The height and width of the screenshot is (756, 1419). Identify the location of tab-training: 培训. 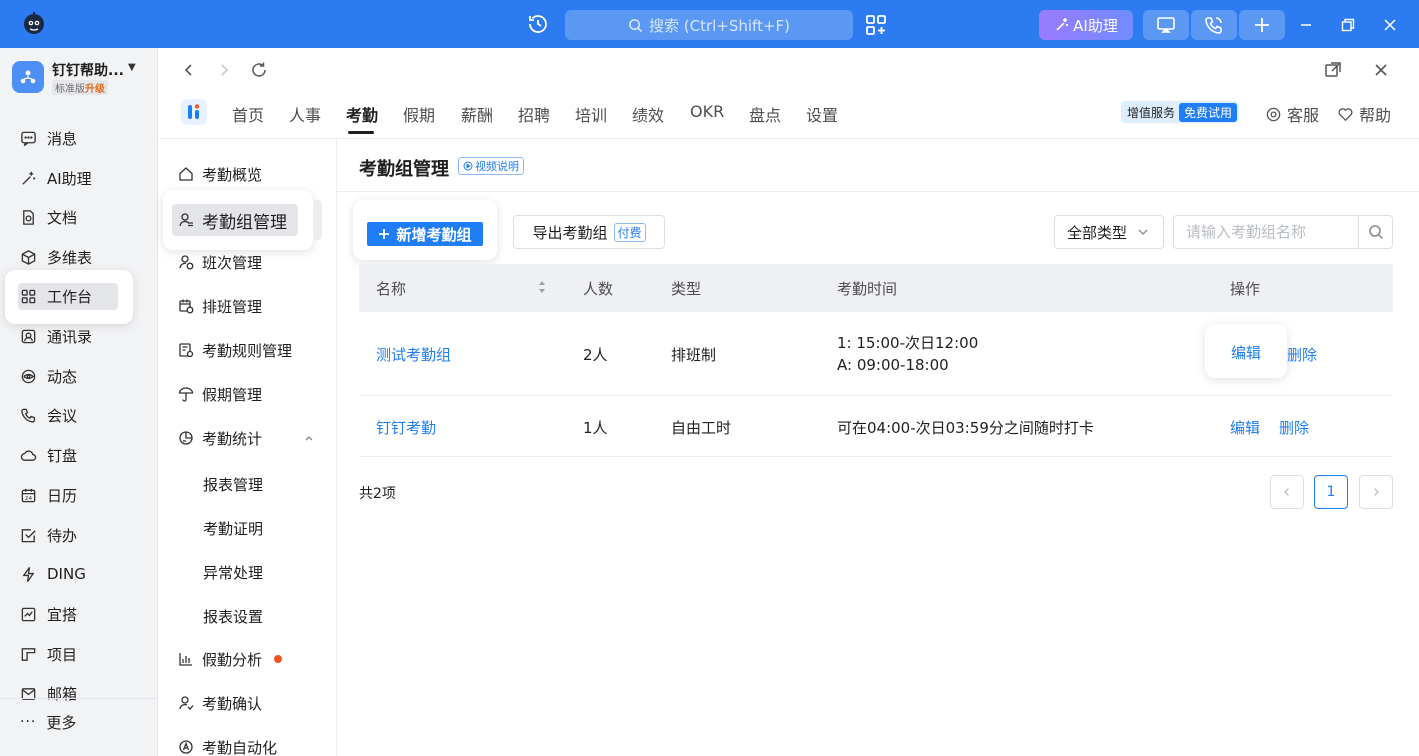
(591, 114).